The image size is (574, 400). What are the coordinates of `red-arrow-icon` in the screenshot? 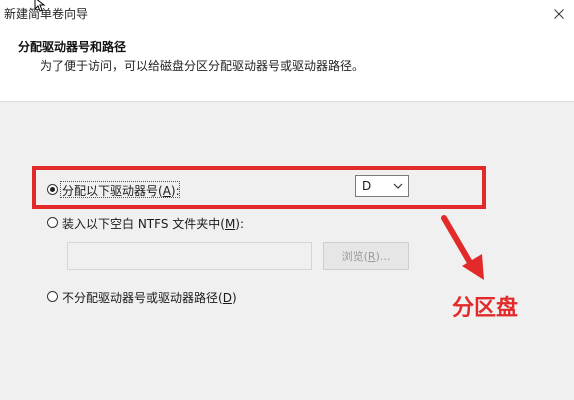 It's located at (462, 247).